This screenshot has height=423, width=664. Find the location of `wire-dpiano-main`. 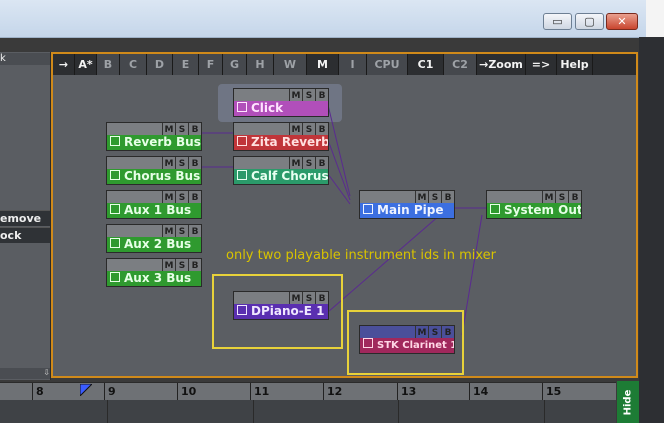

wire-dpiano-main is located at coordinates (384, 263).